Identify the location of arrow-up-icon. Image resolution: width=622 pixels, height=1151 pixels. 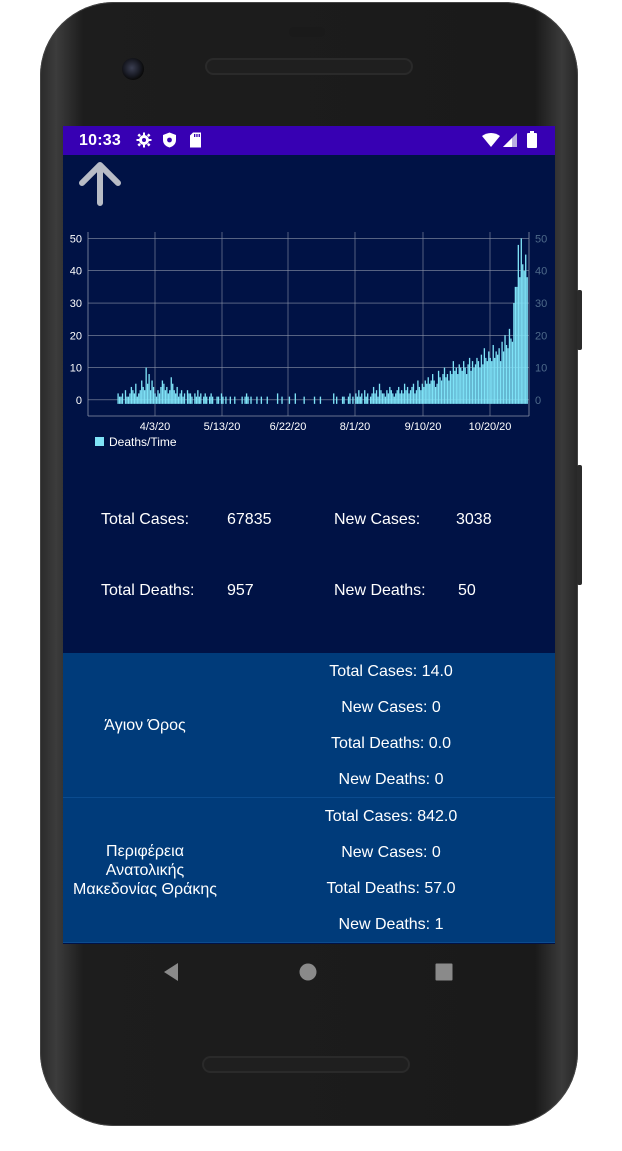
(100, 184).